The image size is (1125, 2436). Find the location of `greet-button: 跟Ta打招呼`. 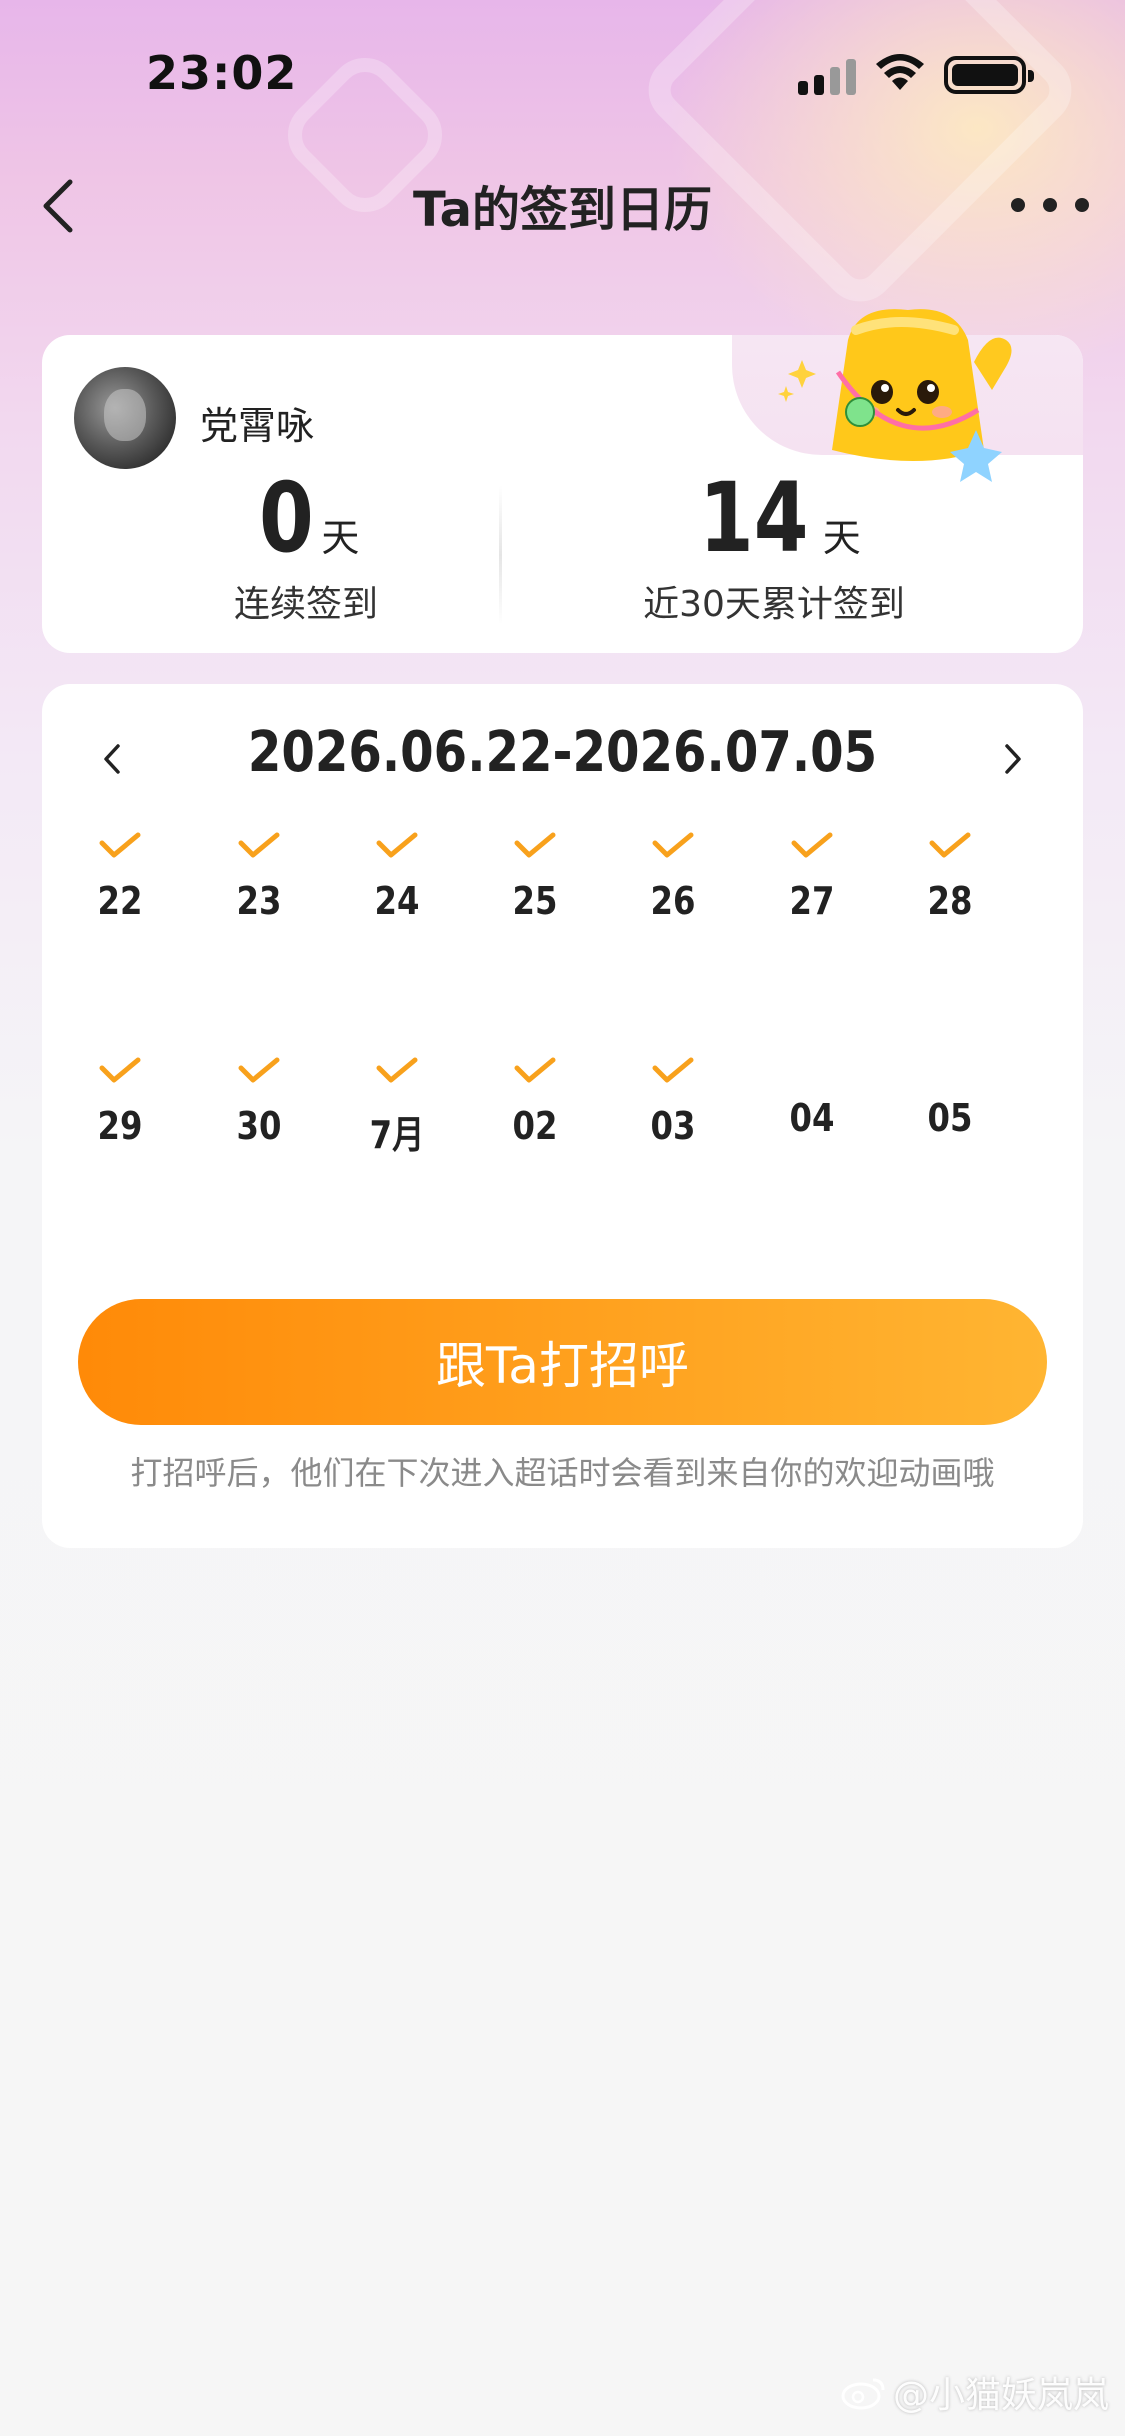

greet-button: 跟Ta打招呼 is located at coordinates (562, 1362).